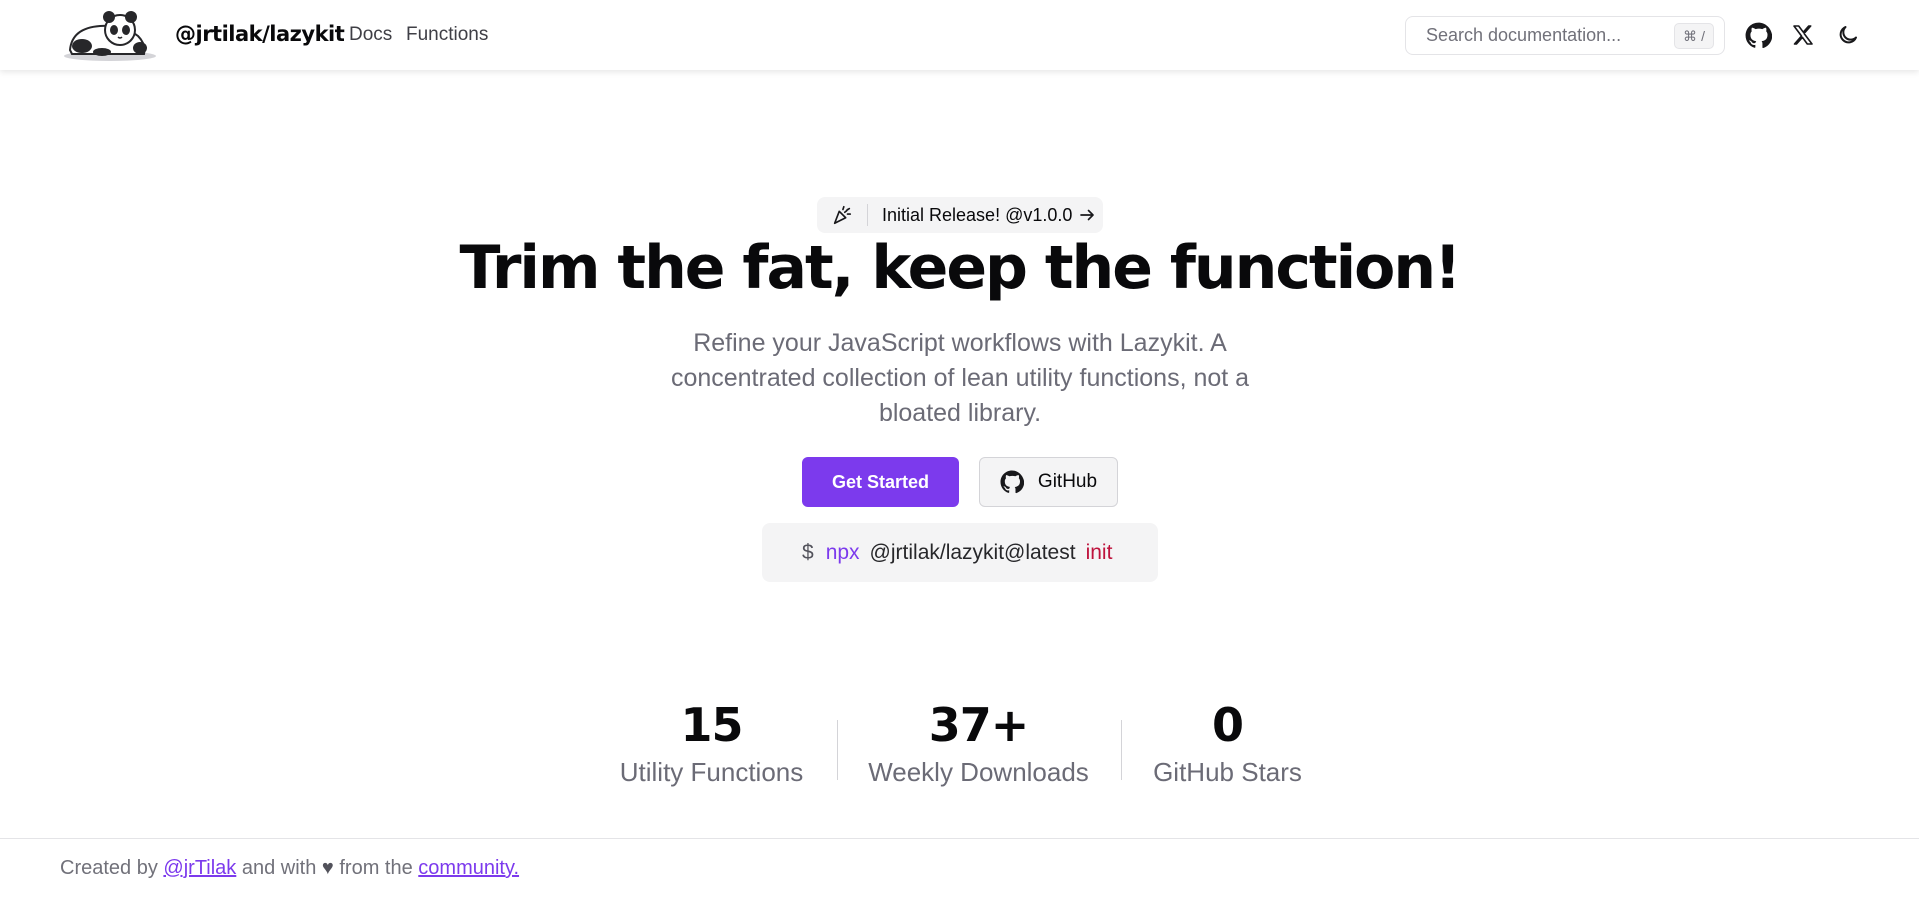 Image resolution: width=1919 pixels, height=910 pixels. I want to click on stat-github-stars: 0 GitHub Stars, so click(1227, 741).